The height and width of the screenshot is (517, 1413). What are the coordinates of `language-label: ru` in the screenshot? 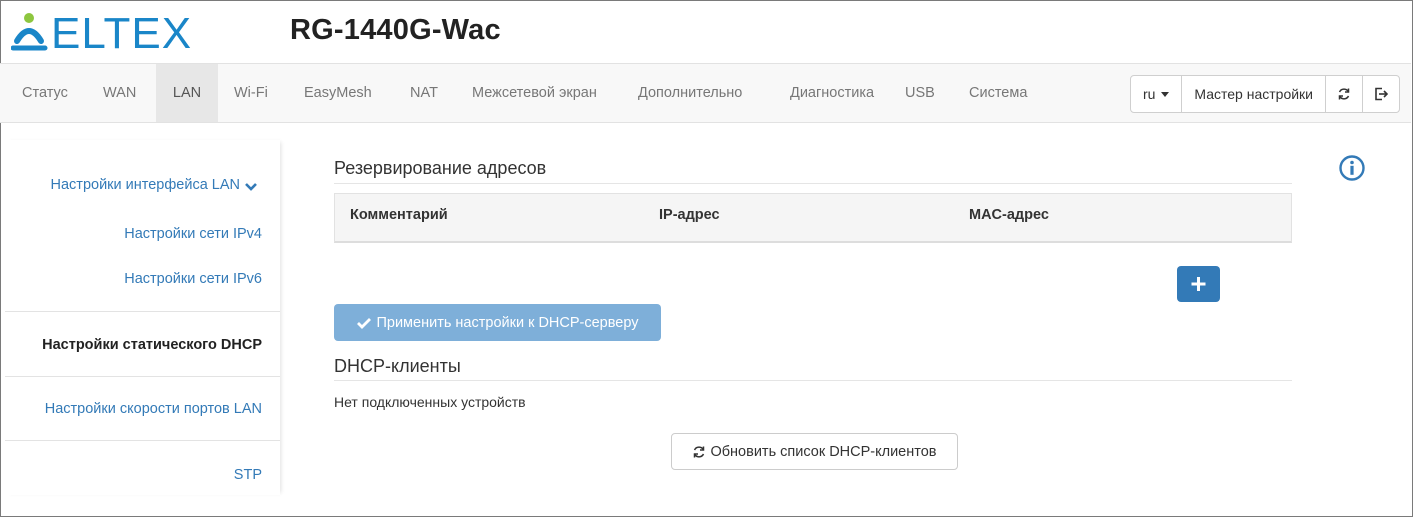 It's located at (1149, 94).